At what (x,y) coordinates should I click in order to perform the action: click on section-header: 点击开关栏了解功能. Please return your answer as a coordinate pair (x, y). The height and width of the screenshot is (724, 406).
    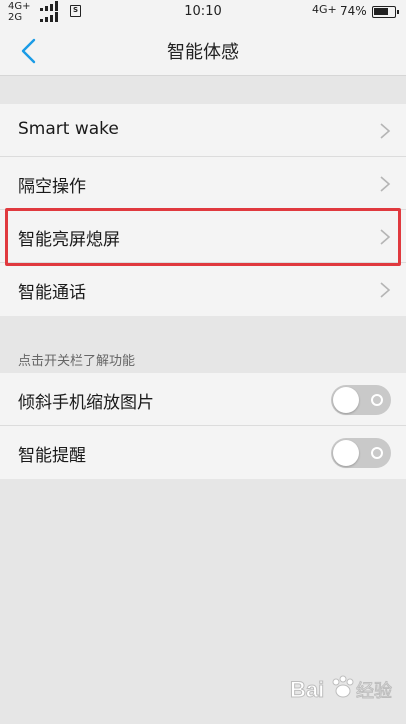
    Looking at the image, I should click on (77, 361).